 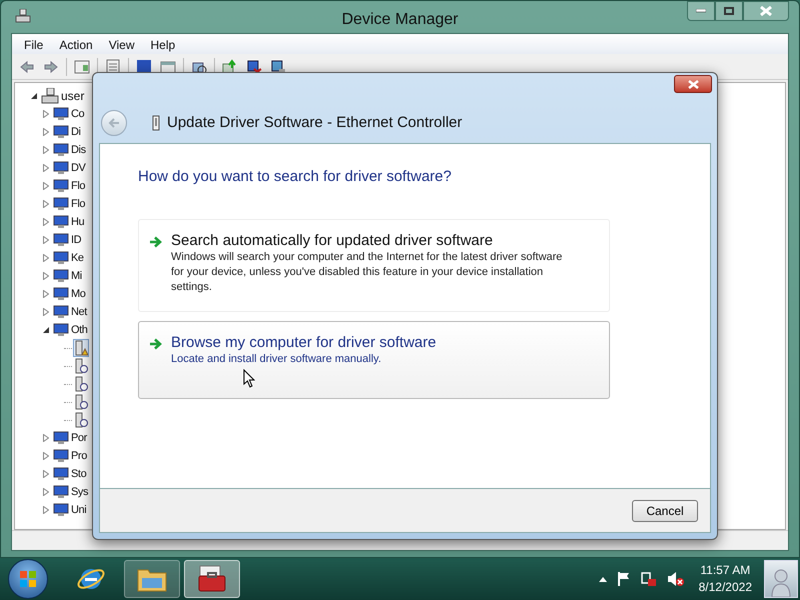 I want to click on tree-item-label: Net, so click(x=79, y=312).